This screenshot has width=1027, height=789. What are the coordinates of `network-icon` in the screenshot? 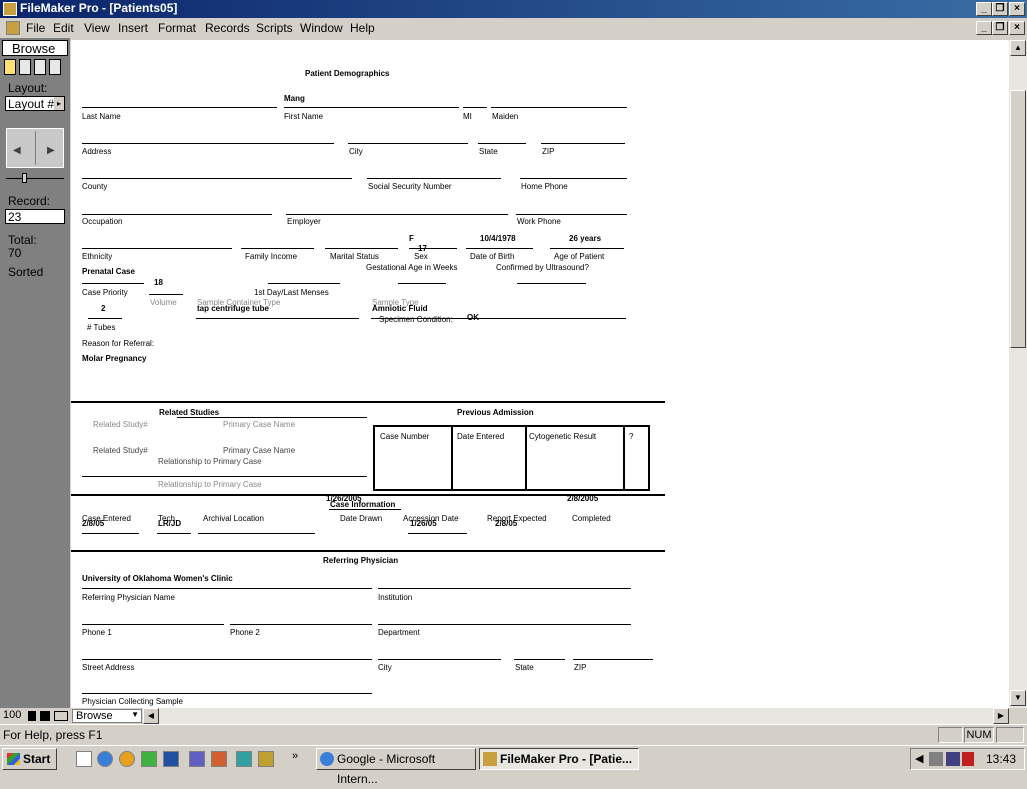 It's located at (953, 759).